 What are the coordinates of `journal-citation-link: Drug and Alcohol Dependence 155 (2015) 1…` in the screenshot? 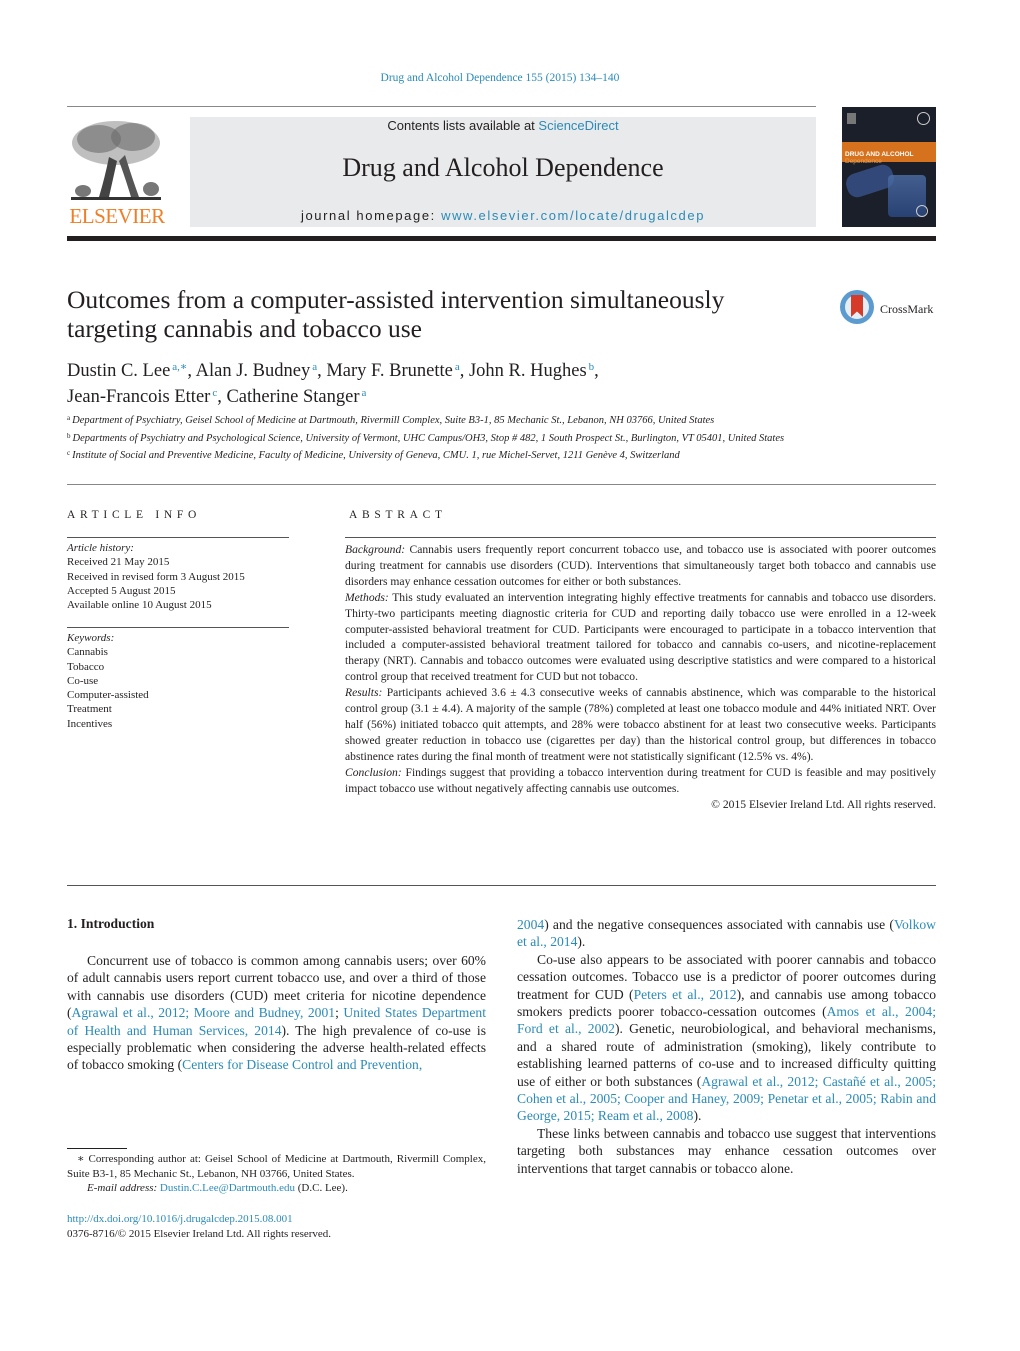 It's located at (500, 78).